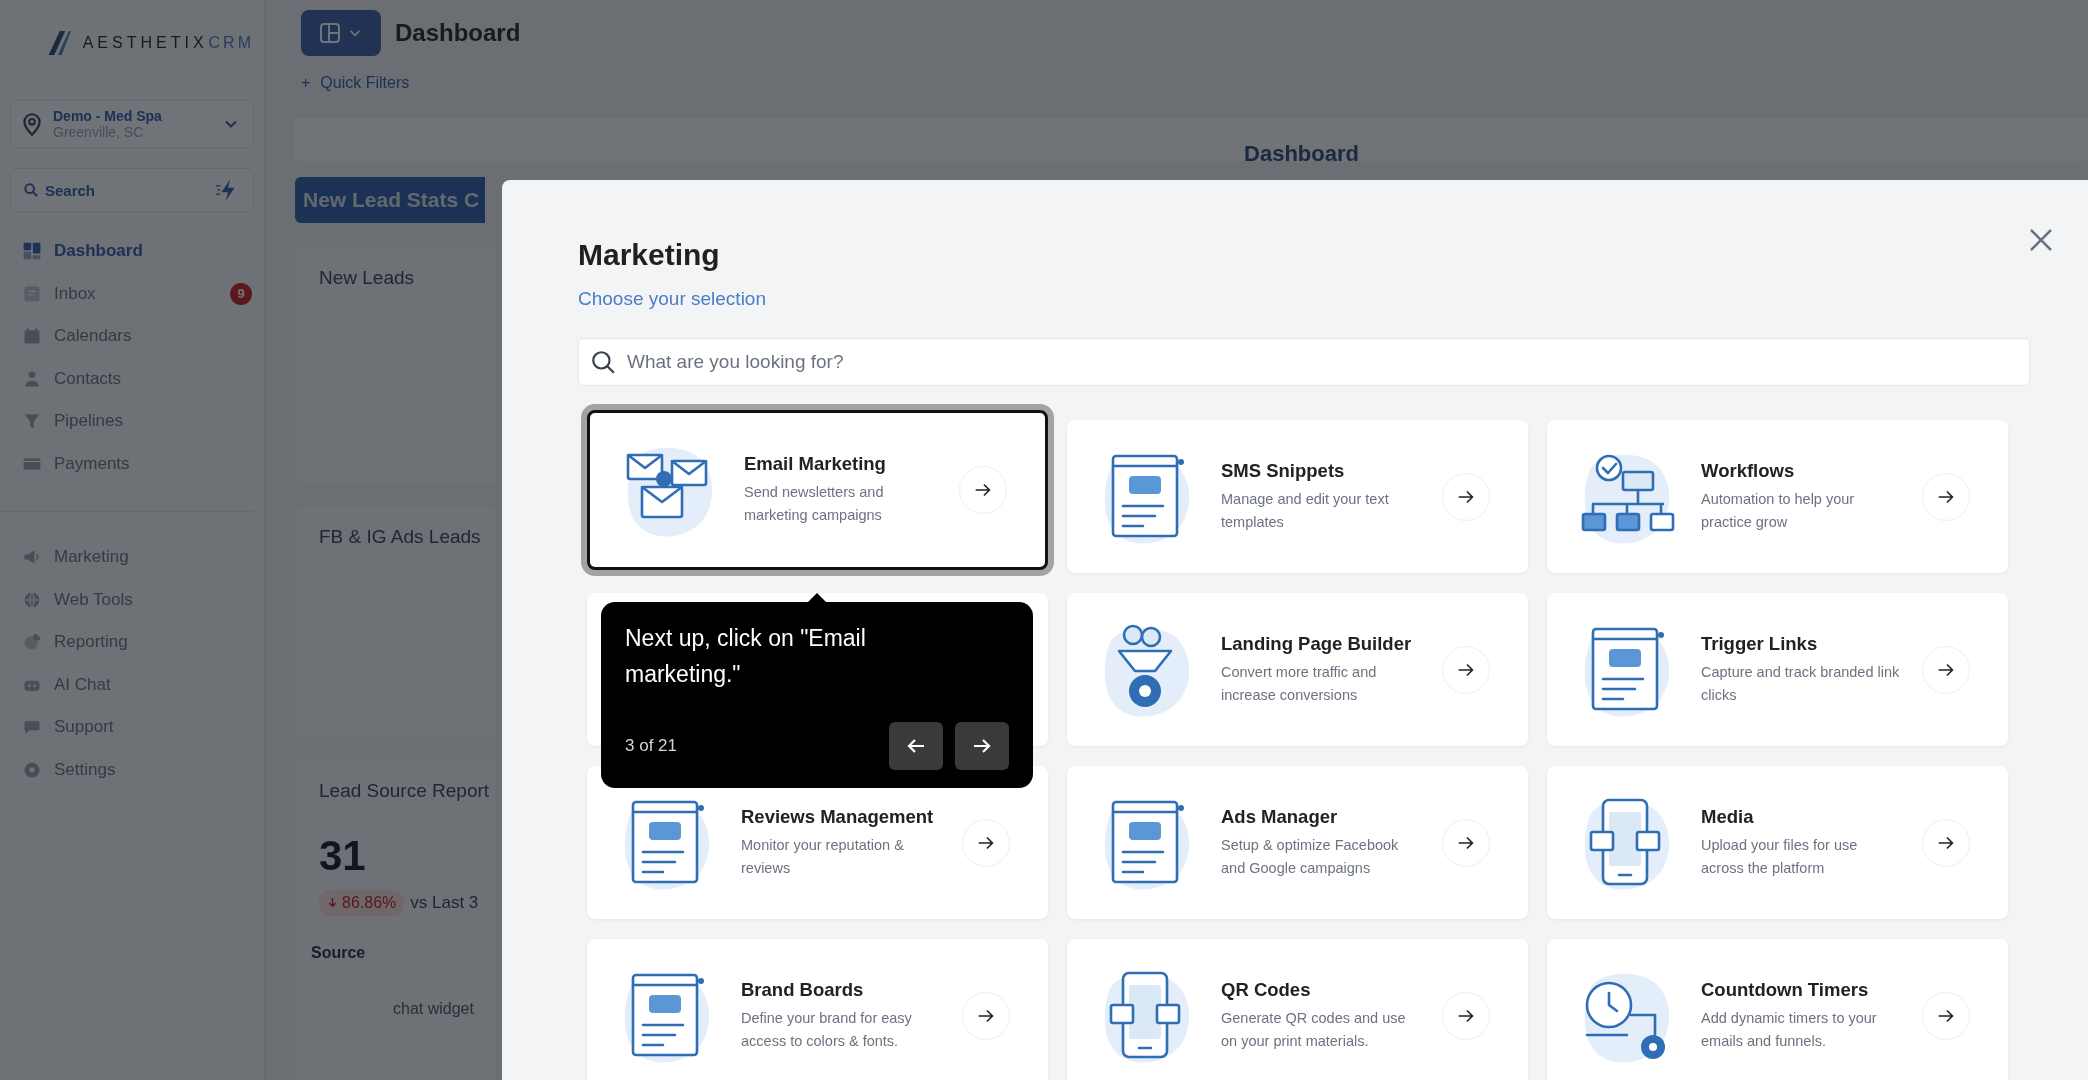 The width and height of the screenshot is (2088, 1080). What do you see at coordinates (231, 43) in the screenshot?
I see `logo-accent-text: CRM` at bounding box center [231, 43].